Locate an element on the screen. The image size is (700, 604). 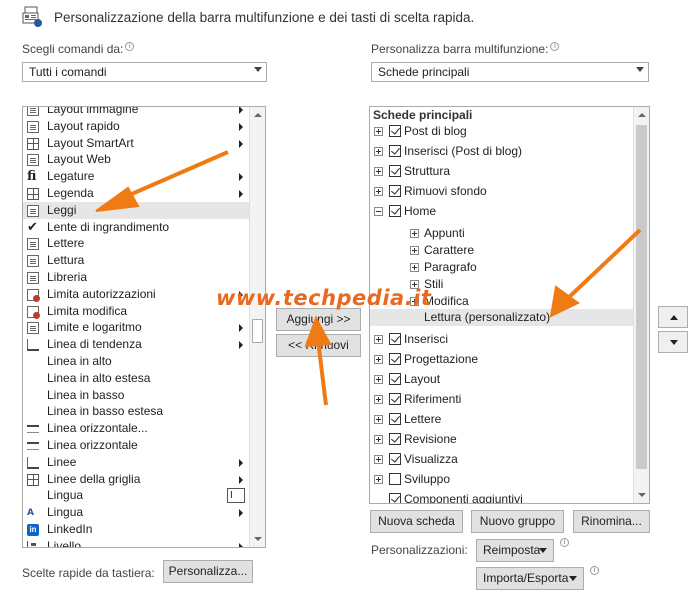
command-list-item: Libreria is located at coordinates (136, 277).